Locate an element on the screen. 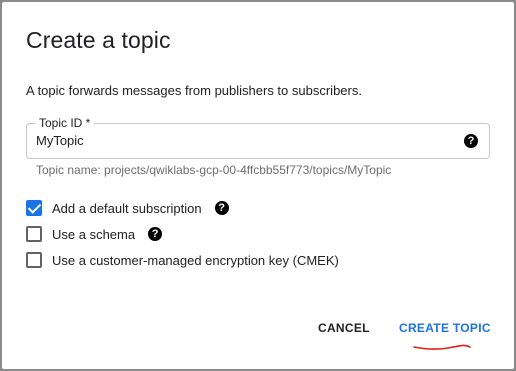 This screenshot has width=516, height=371. default-subscription-checkbox is located at coordinates (34, 208).